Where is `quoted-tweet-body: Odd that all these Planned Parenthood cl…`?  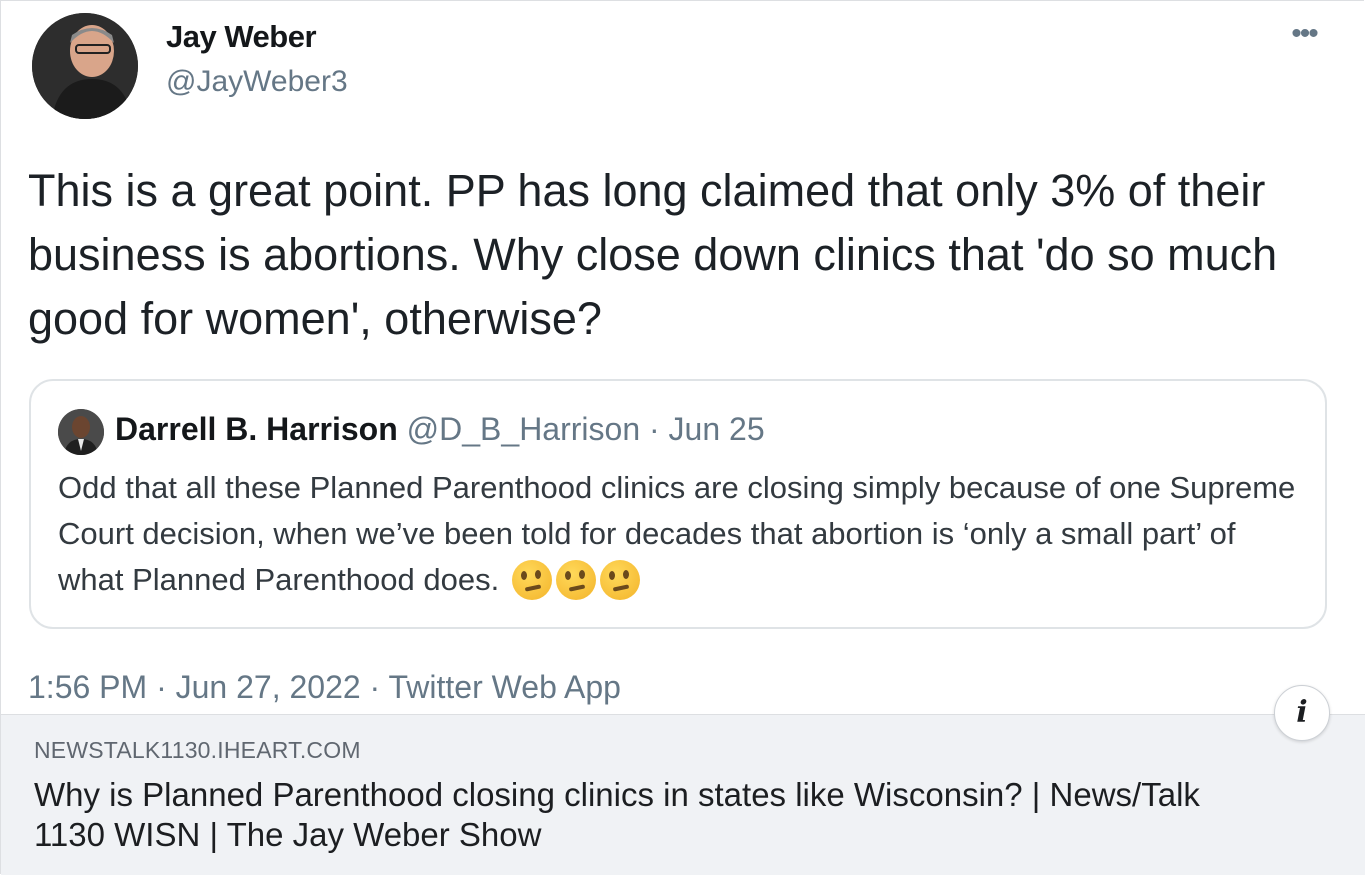
quoted-tweet-body: Odd that all these Planned Parenthood cl… is located at coordinates (677, 533).